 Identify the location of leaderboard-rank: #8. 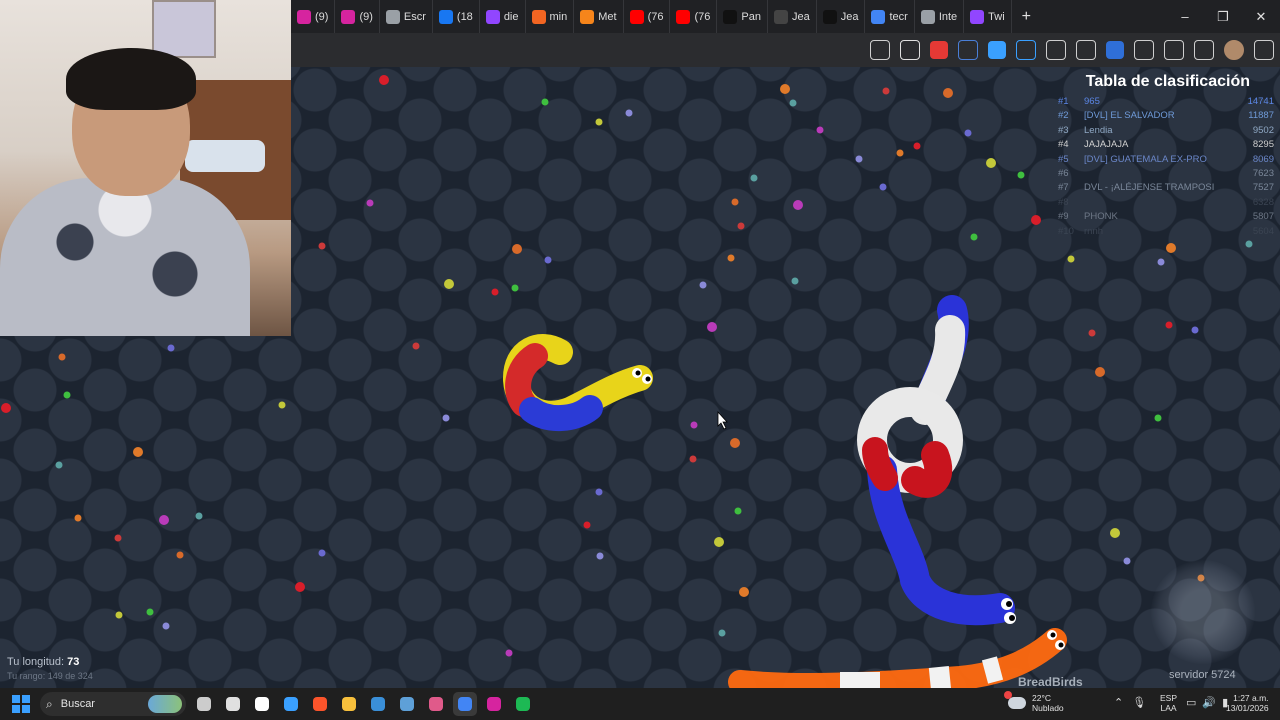
(1063, 202).